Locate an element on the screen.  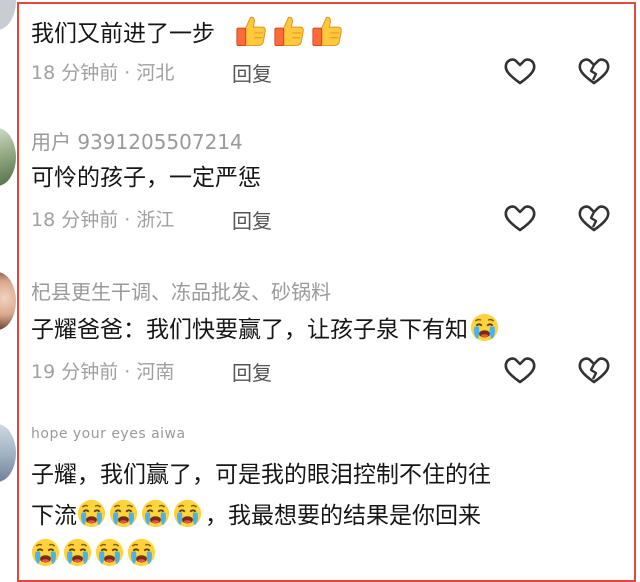
comment-meta: 19 分钟前 · 河南 is located at coordinates (103, 372).